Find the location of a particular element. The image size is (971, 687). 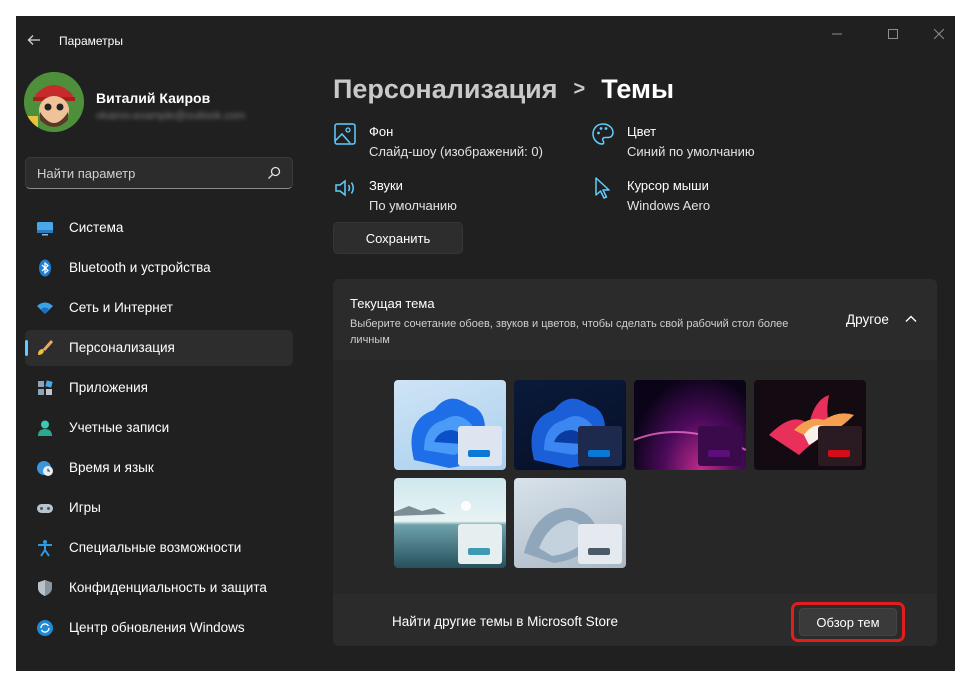

sidebar-item-apps: Приложения is located at coordinates (159, 388).